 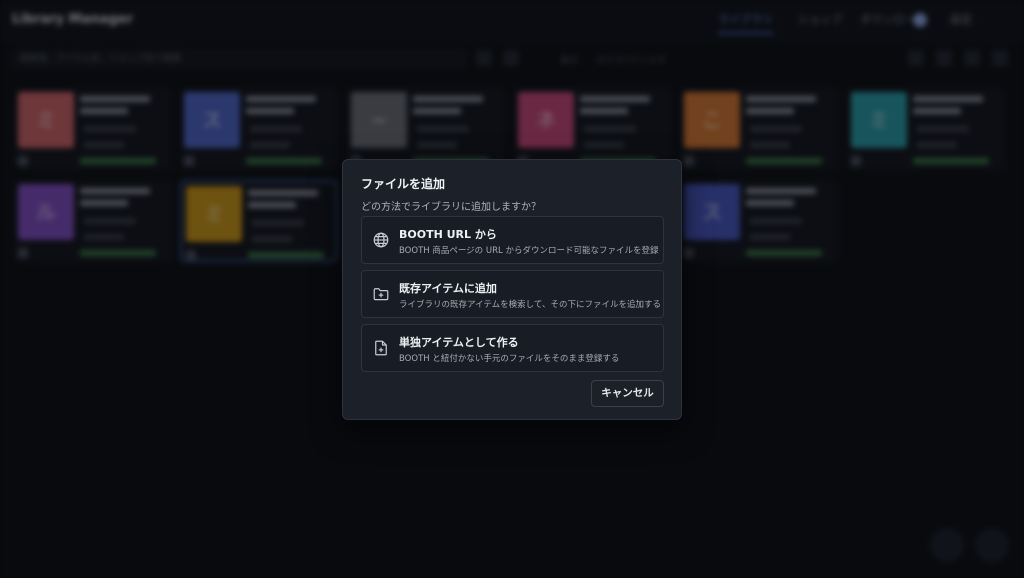 I want to click on option-title: 既存アイテムに追加, so click(x=448, y=288).